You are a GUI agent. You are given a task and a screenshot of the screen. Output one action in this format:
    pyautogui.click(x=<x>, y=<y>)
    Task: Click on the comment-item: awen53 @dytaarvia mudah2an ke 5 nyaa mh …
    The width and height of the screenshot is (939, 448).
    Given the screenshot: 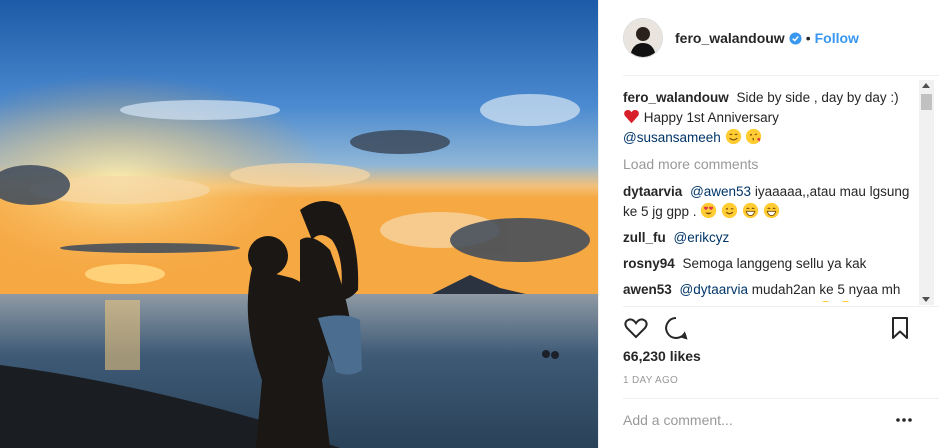 What is the action you would take?
    pyautogui.click(x=768, y=291)
    